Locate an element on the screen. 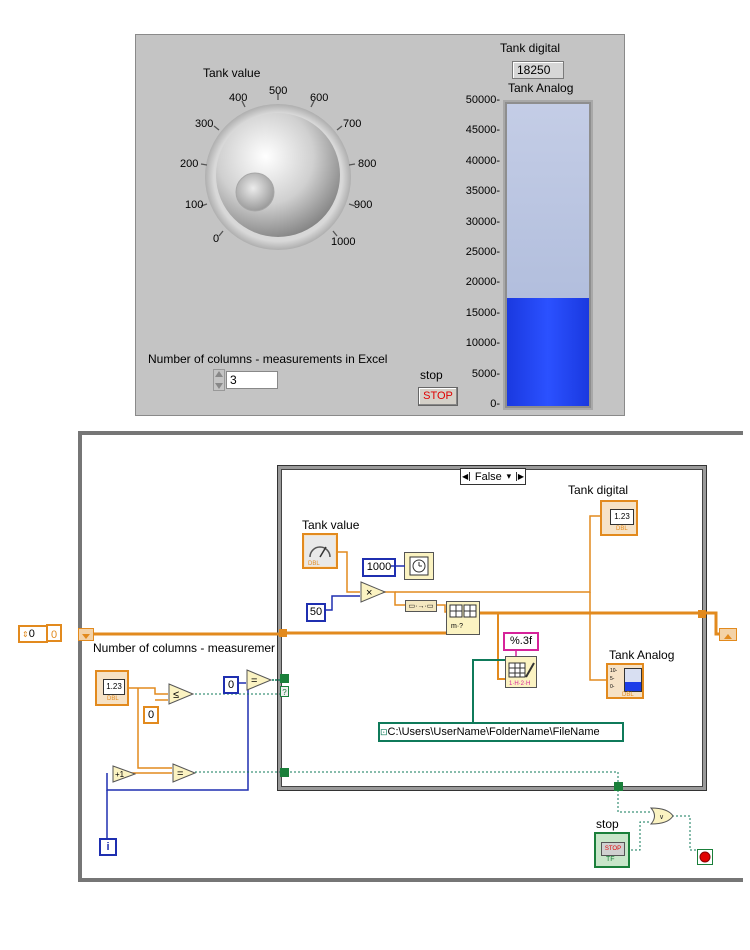 This screenshot has height=950, width=750. analog-terminal-scale: 10- 5- 0- is located at coordinates (614, 679).